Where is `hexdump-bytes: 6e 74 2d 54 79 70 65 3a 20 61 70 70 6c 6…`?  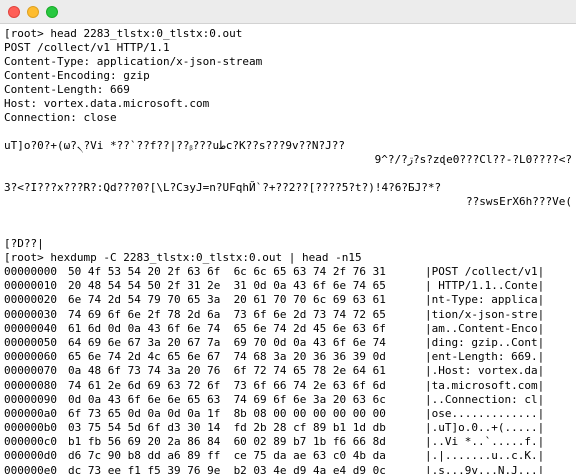
hexdump-bytes: 6e 74 2d 54 79 70 65 3a 20 61 70 70 6c 6… is located at coordinates (227, 300).